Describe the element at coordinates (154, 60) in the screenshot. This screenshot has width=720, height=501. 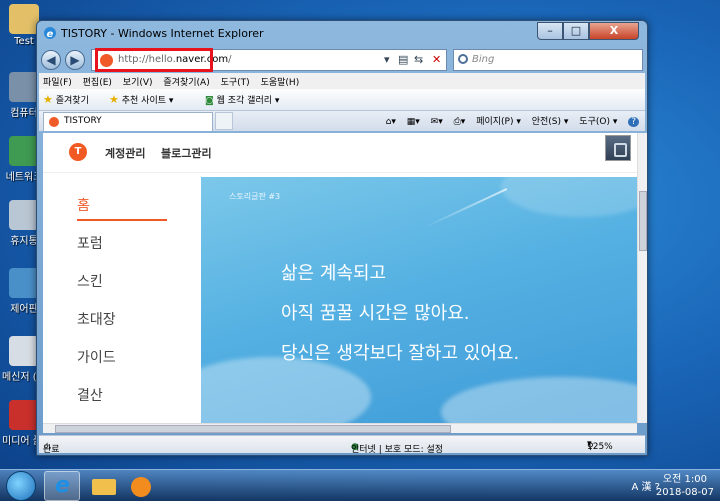
I see `url-highlight-box` at that location.